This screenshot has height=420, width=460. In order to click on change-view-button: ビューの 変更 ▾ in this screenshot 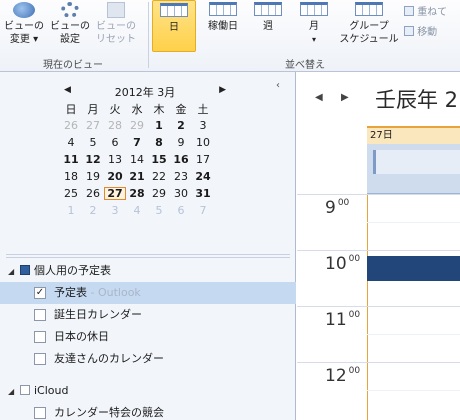, I will do `click(24, 24)`.